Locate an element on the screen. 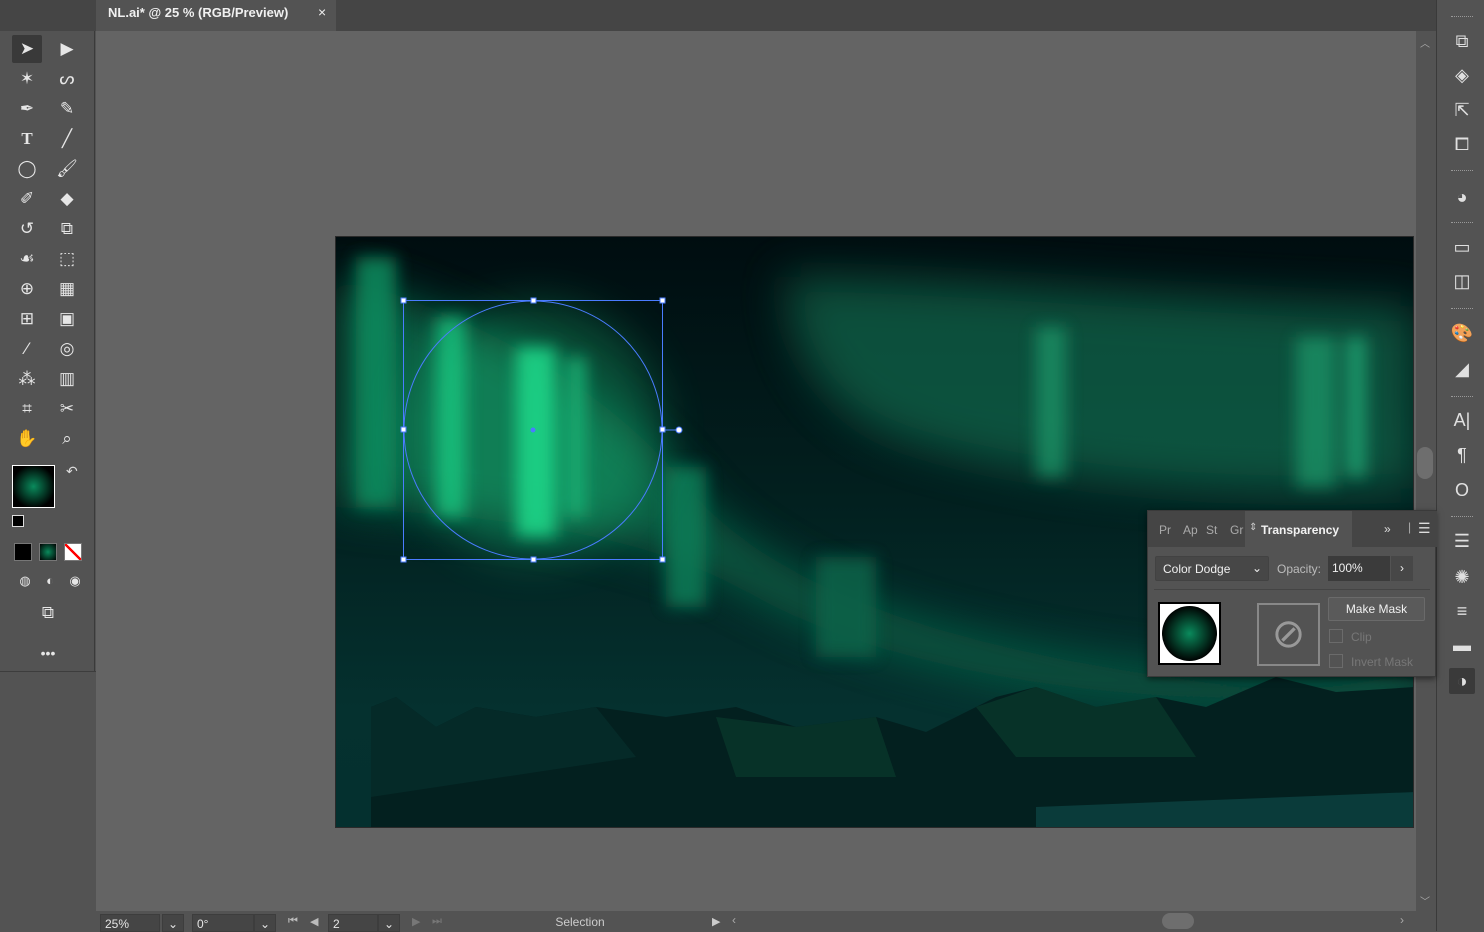  tab-properties: Pr is located at coordinates (1165, 530).